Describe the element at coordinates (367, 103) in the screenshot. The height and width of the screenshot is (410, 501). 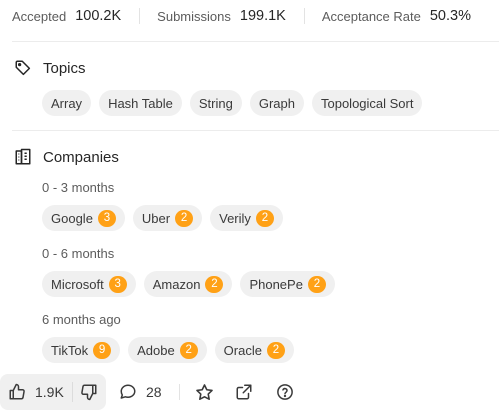
I see `topic-tag: Topological Sort` at that location.